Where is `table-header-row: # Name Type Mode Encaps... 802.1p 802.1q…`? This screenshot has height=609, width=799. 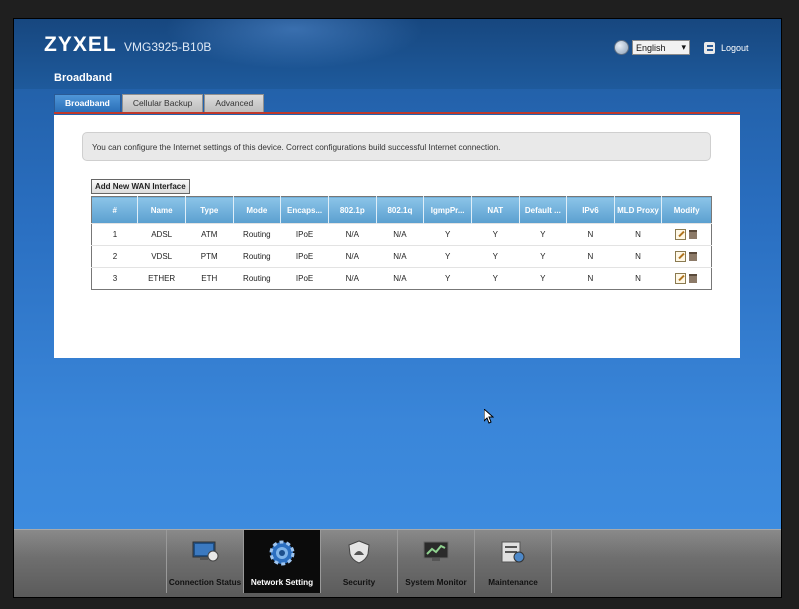 table-header-row: # Name Type Mode Encaps... 802.1p 802.1q… is located at coordinates (401, 210).